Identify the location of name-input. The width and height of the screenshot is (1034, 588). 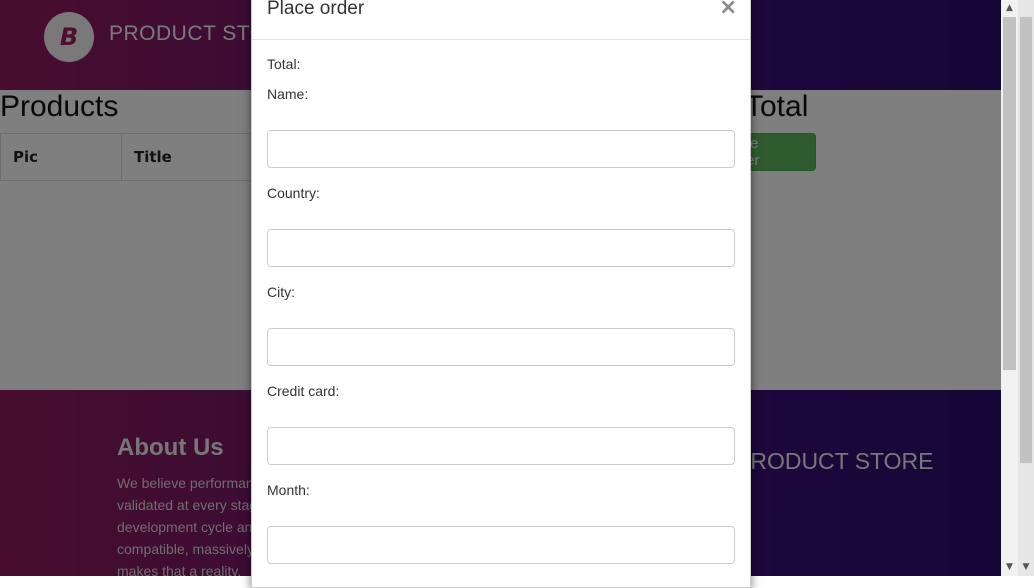
(501, 149).